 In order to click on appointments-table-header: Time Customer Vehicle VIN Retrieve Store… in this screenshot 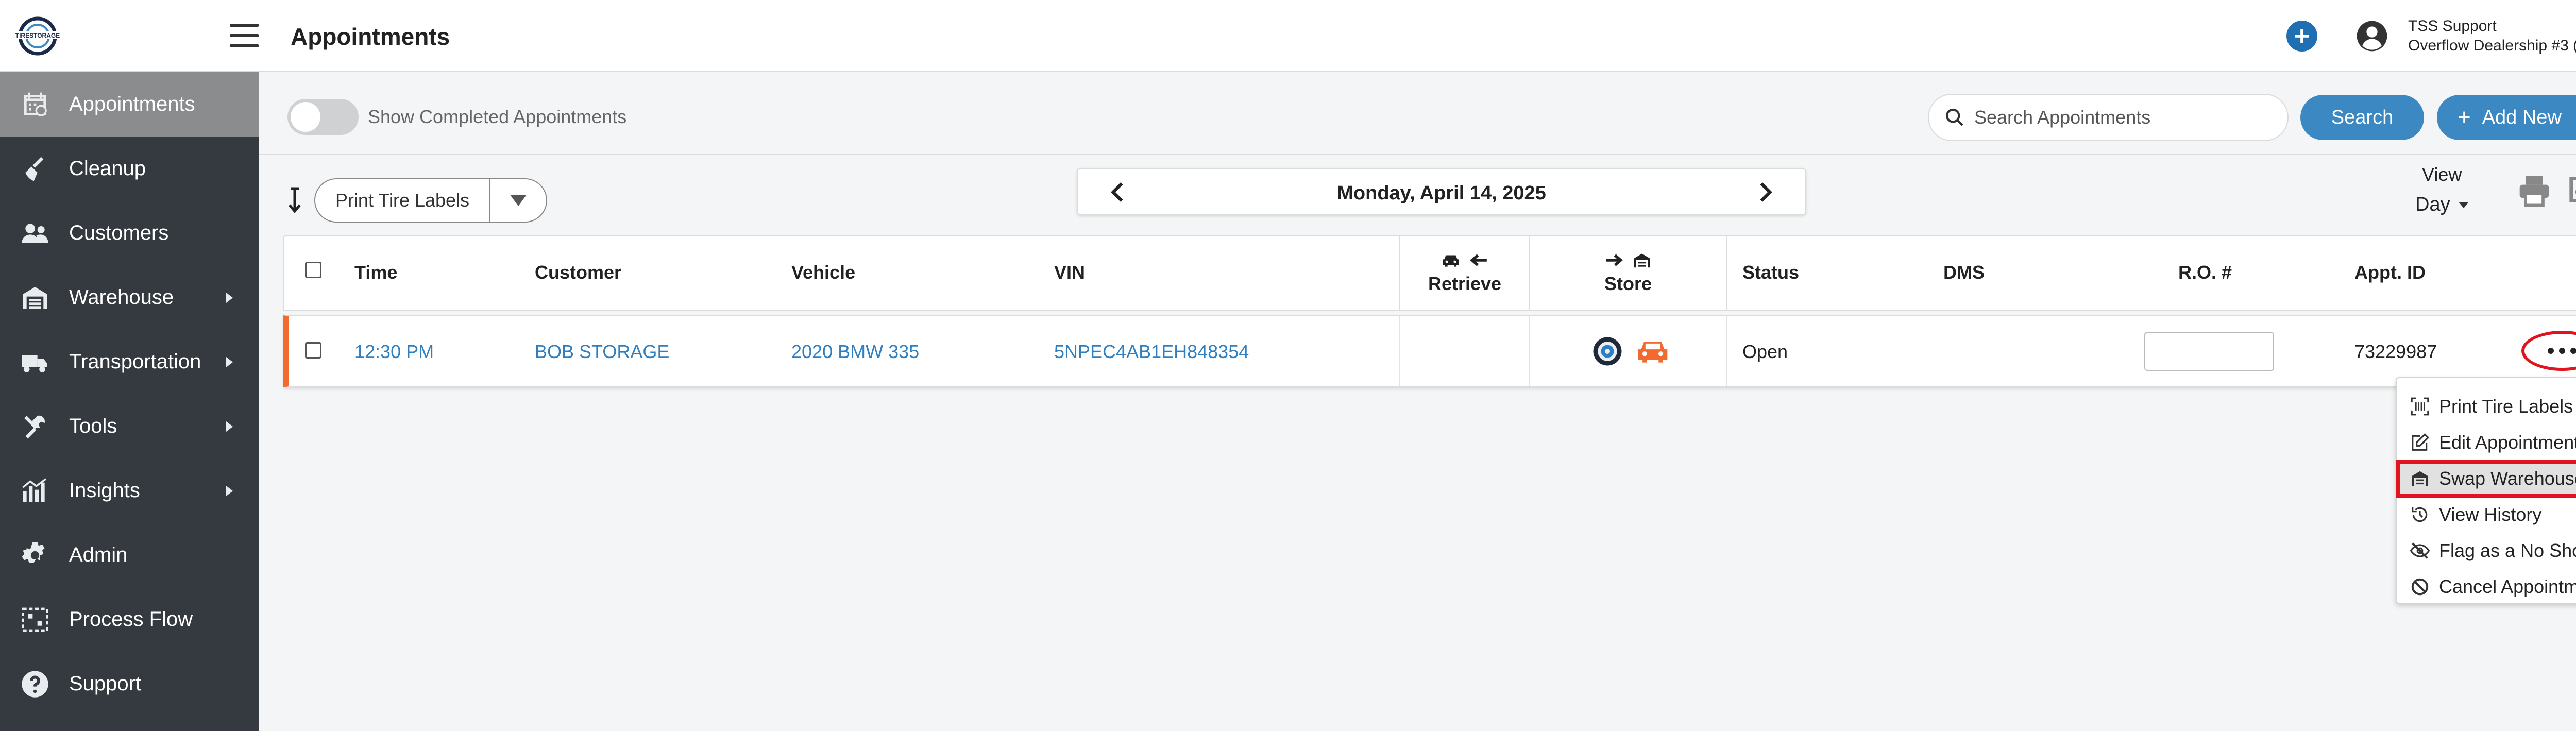, I will do `click(1429, 273)`.